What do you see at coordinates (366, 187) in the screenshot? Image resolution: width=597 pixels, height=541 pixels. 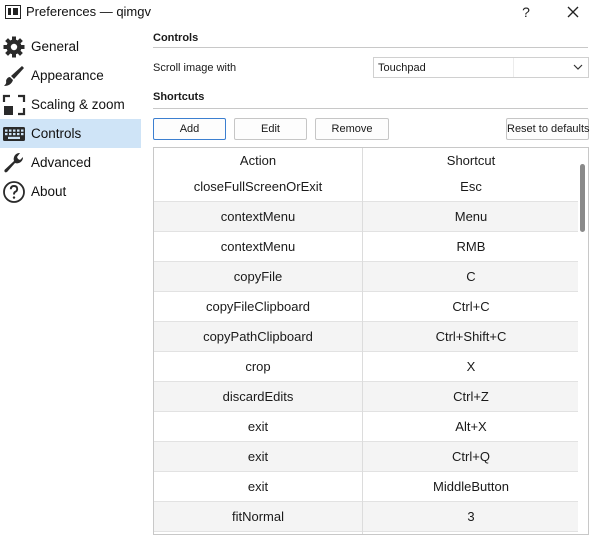 I see `table-row: closeFullScreenOrExit Esc` at bounding box center [366, 187].